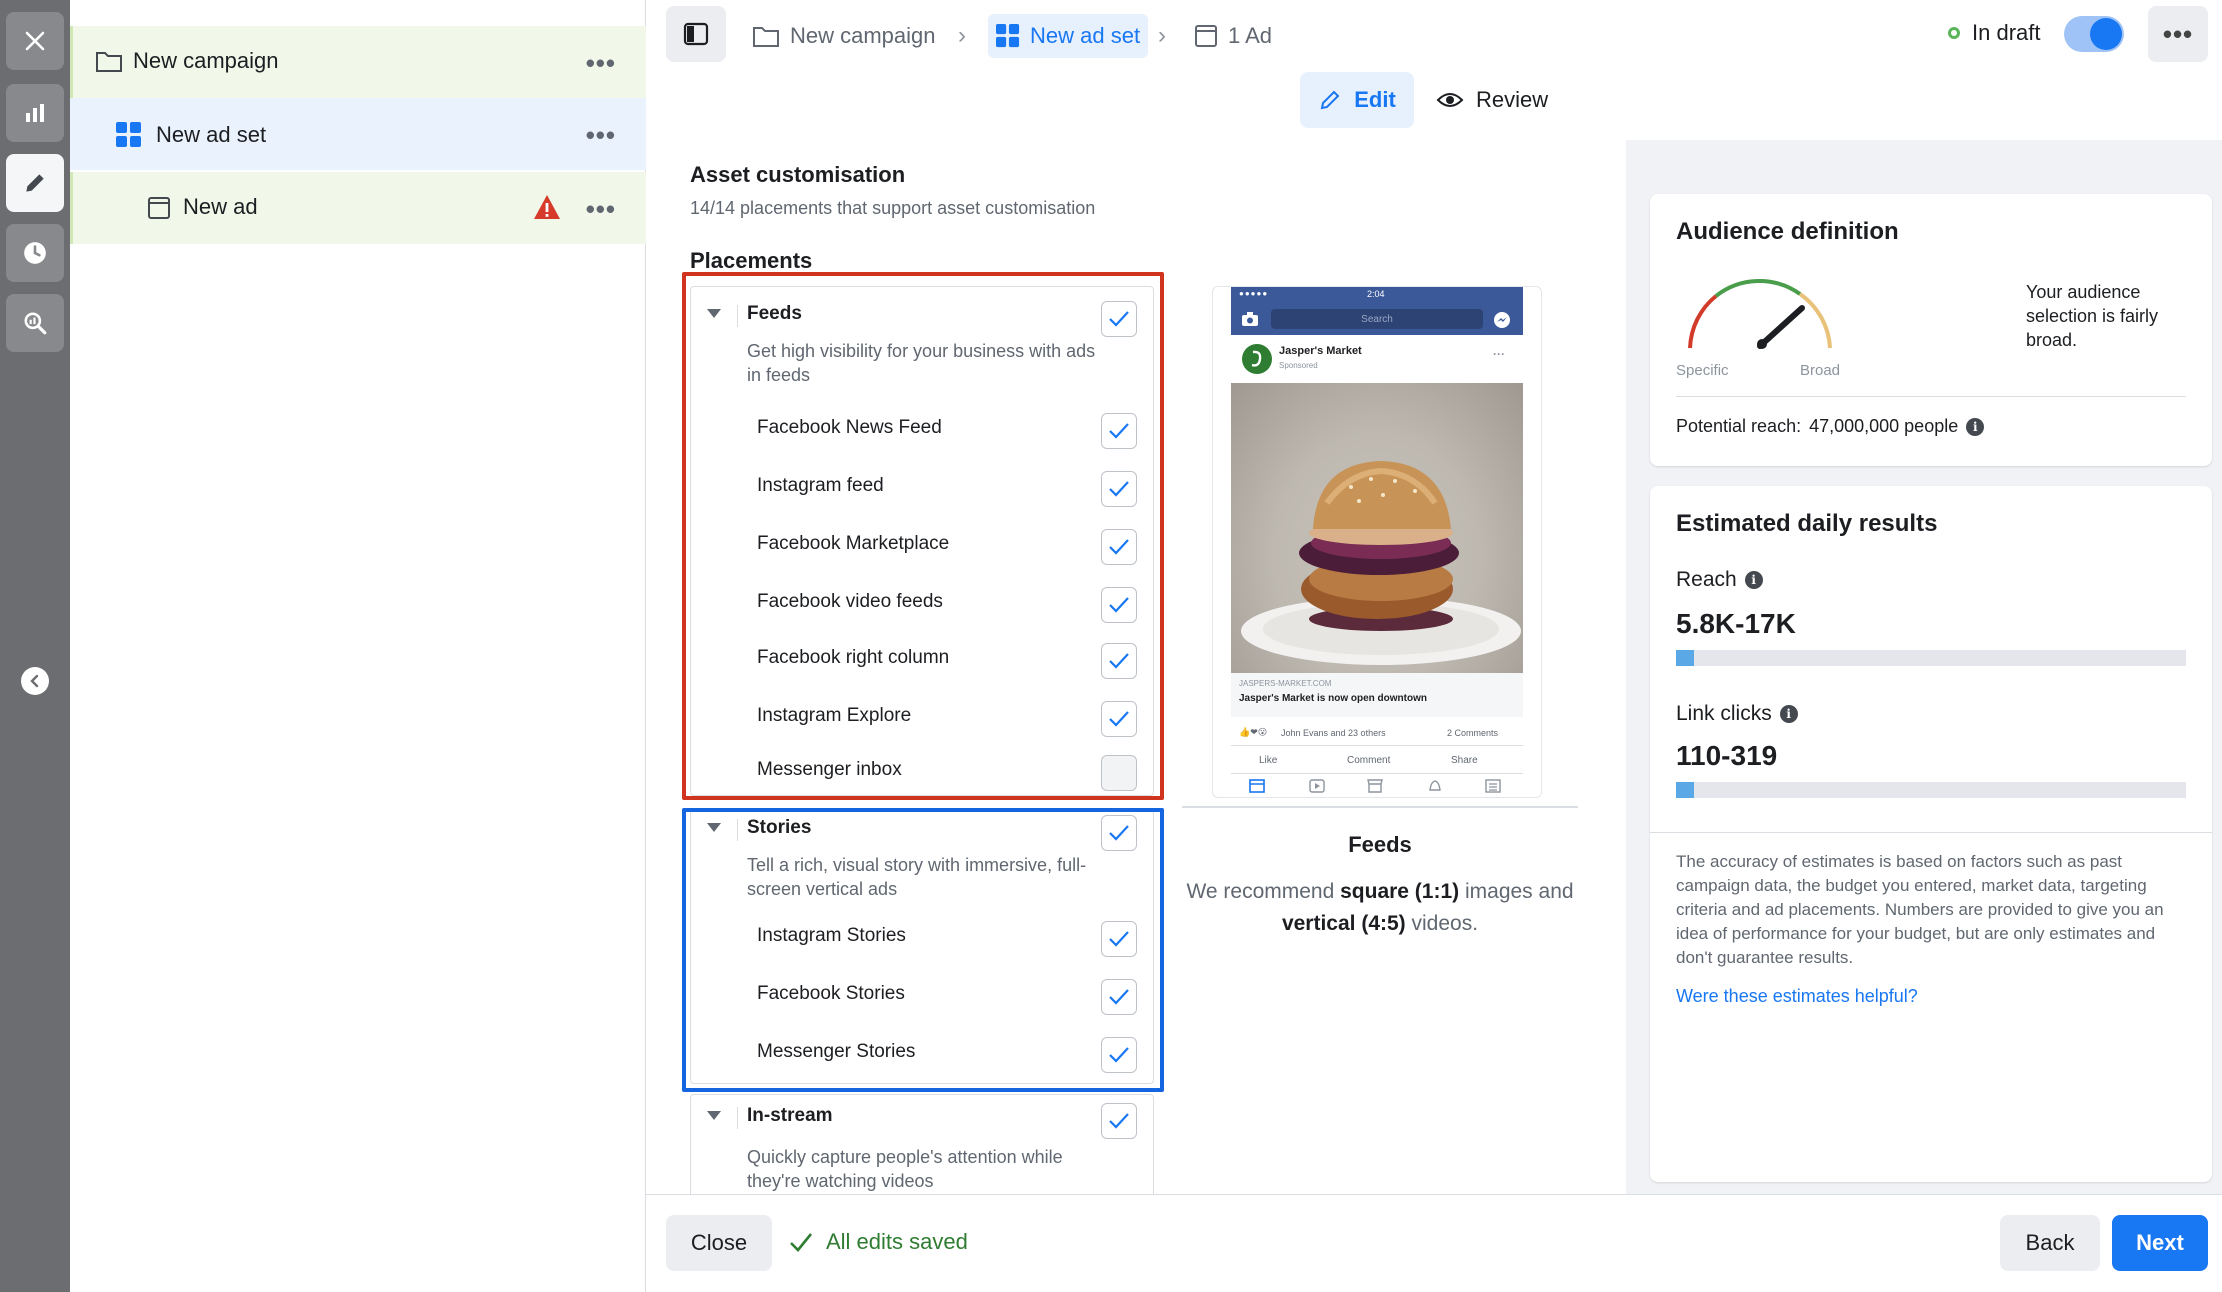 The width and height of the screenshot is (2222, 1292). Describe the element at coordinates (2160, 1243) in the screenshot. I see `next-button: Next` at that location.